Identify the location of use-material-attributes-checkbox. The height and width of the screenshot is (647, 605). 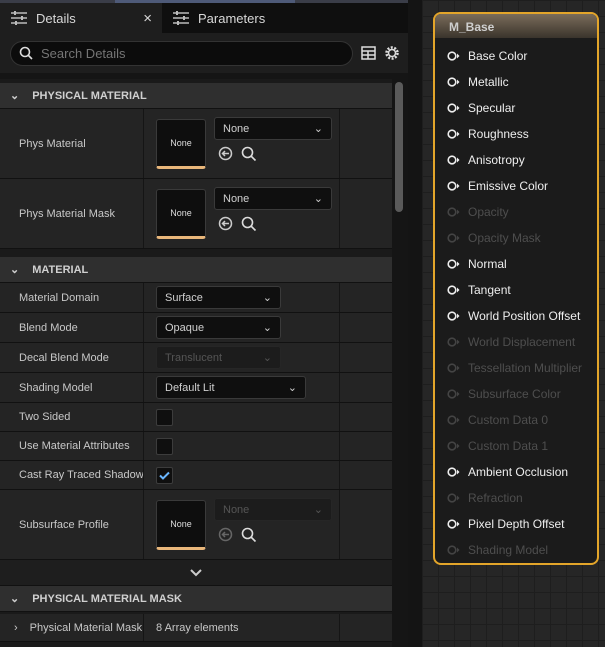
(164, 446).